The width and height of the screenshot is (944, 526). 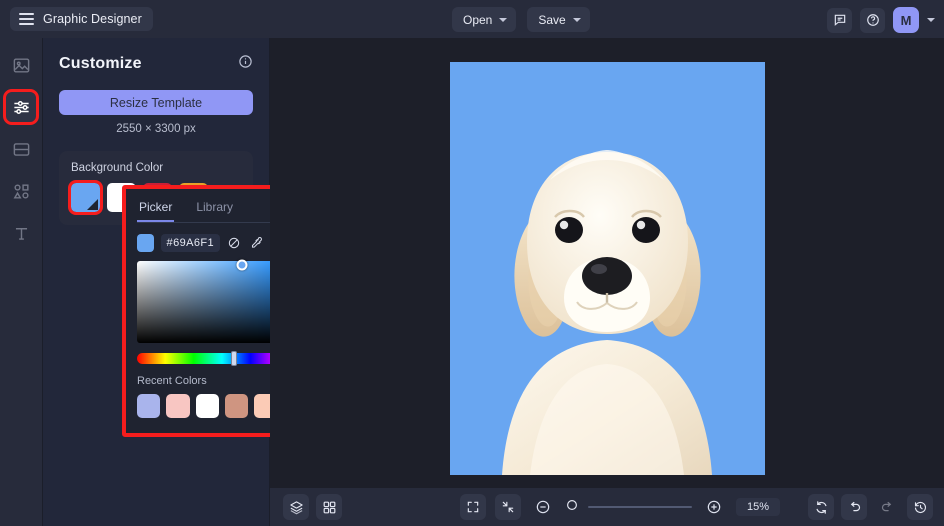 I want to click on app-title: Graphic Designer, so click(x=92, y=19).